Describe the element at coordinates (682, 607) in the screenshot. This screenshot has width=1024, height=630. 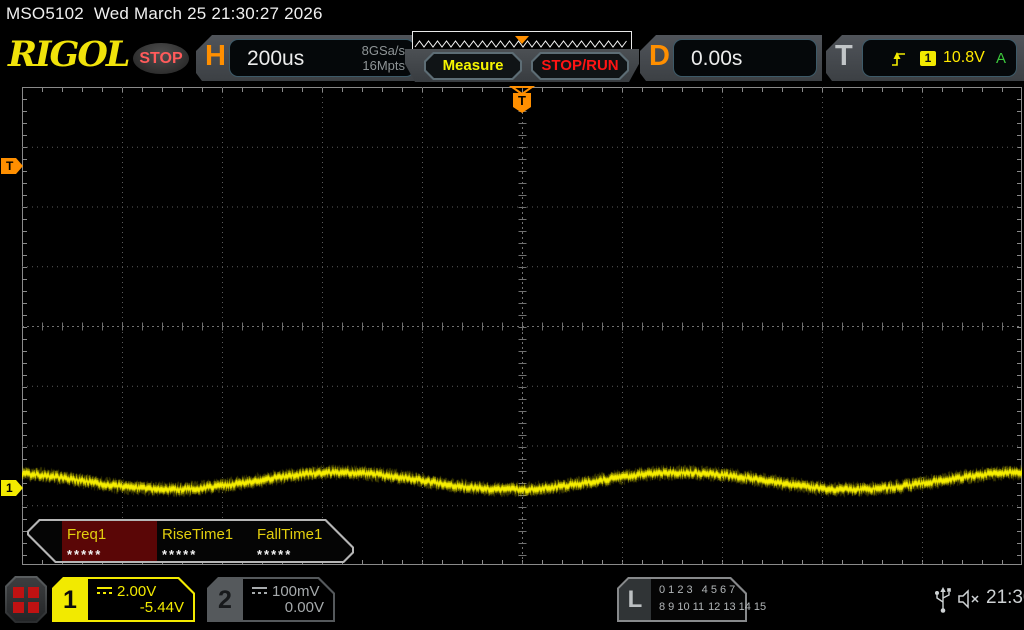
I see `digital-group-8-11: 8 9 10 11` at that location.